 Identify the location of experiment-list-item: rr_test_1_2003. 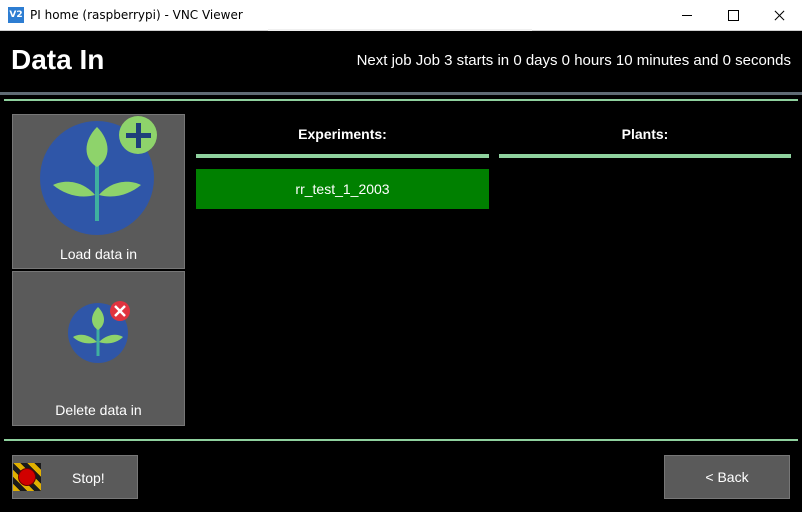
(342, 189).